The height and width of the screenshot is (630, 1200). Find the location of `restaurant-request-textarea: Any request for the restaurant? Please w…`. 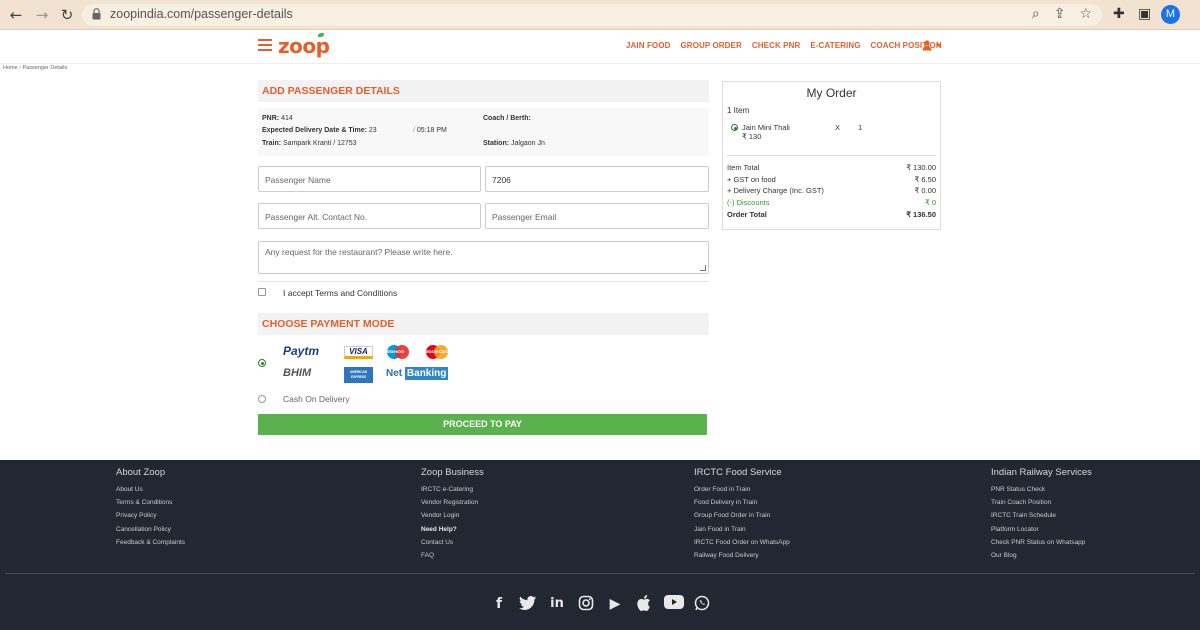

restaurant-request-textarea: Any request for the restaurant? Please w… is located at coordinates (483, 257).